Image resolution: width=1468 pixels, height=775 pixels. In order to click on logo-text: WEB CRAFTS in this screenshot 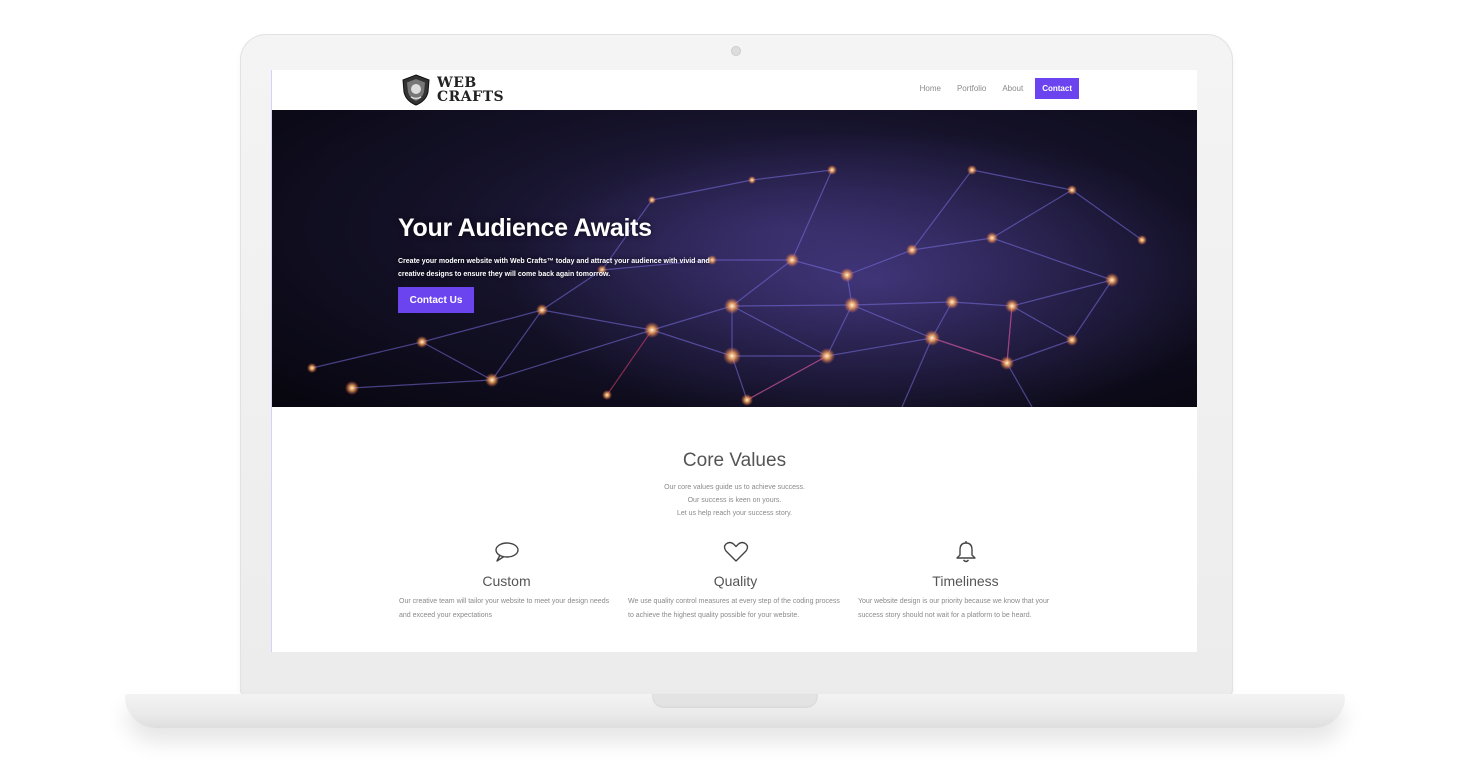, I will do `click(470, 90)`.